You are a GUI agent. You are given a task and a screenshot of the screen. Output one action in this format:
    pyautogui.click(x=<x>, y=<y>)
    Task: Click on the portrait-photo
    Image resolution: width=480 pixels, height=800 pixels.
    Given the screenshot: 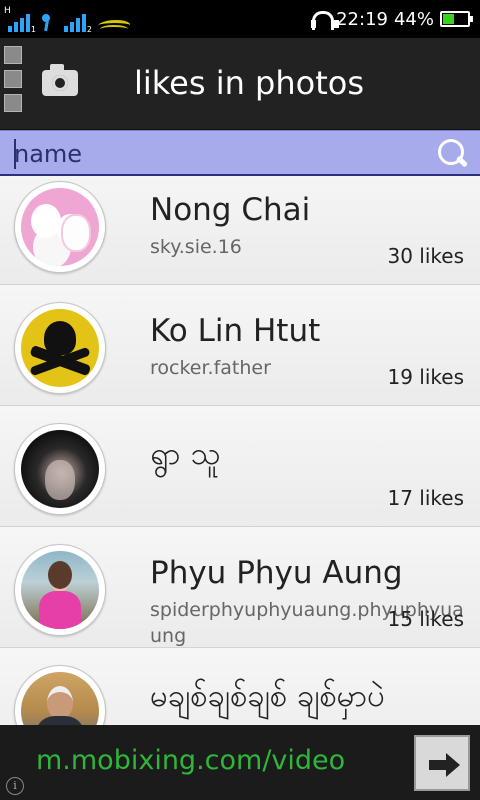 What is the action you would take?
    pyautogui.click(x=60, y=469)
    